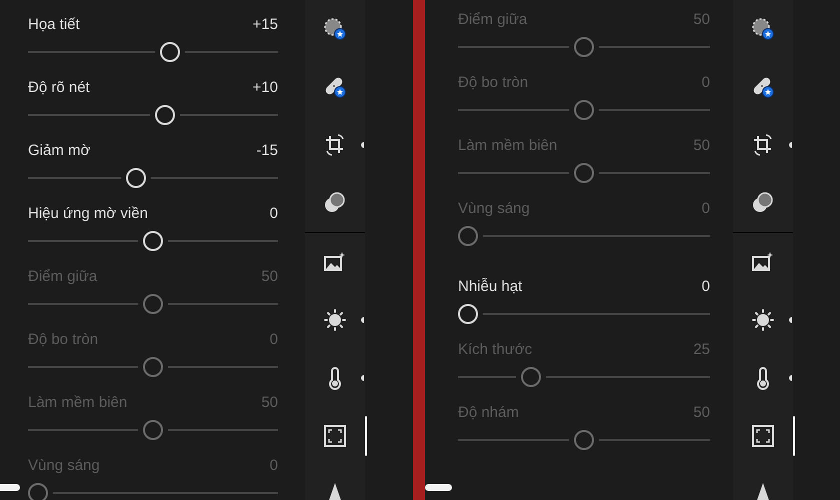 The image size is (840, 500). I want to click on slider-value: +15, so click(265, 25).